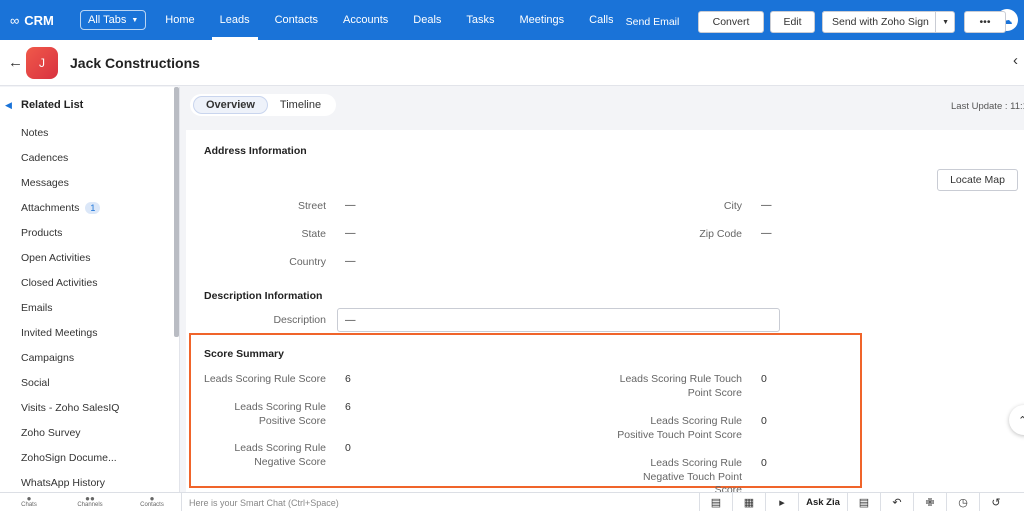  What do you see at coordinates (135, 62) in the screenshot?
I see `record-title: Jack Constructions` at bounding box center [135, 62].